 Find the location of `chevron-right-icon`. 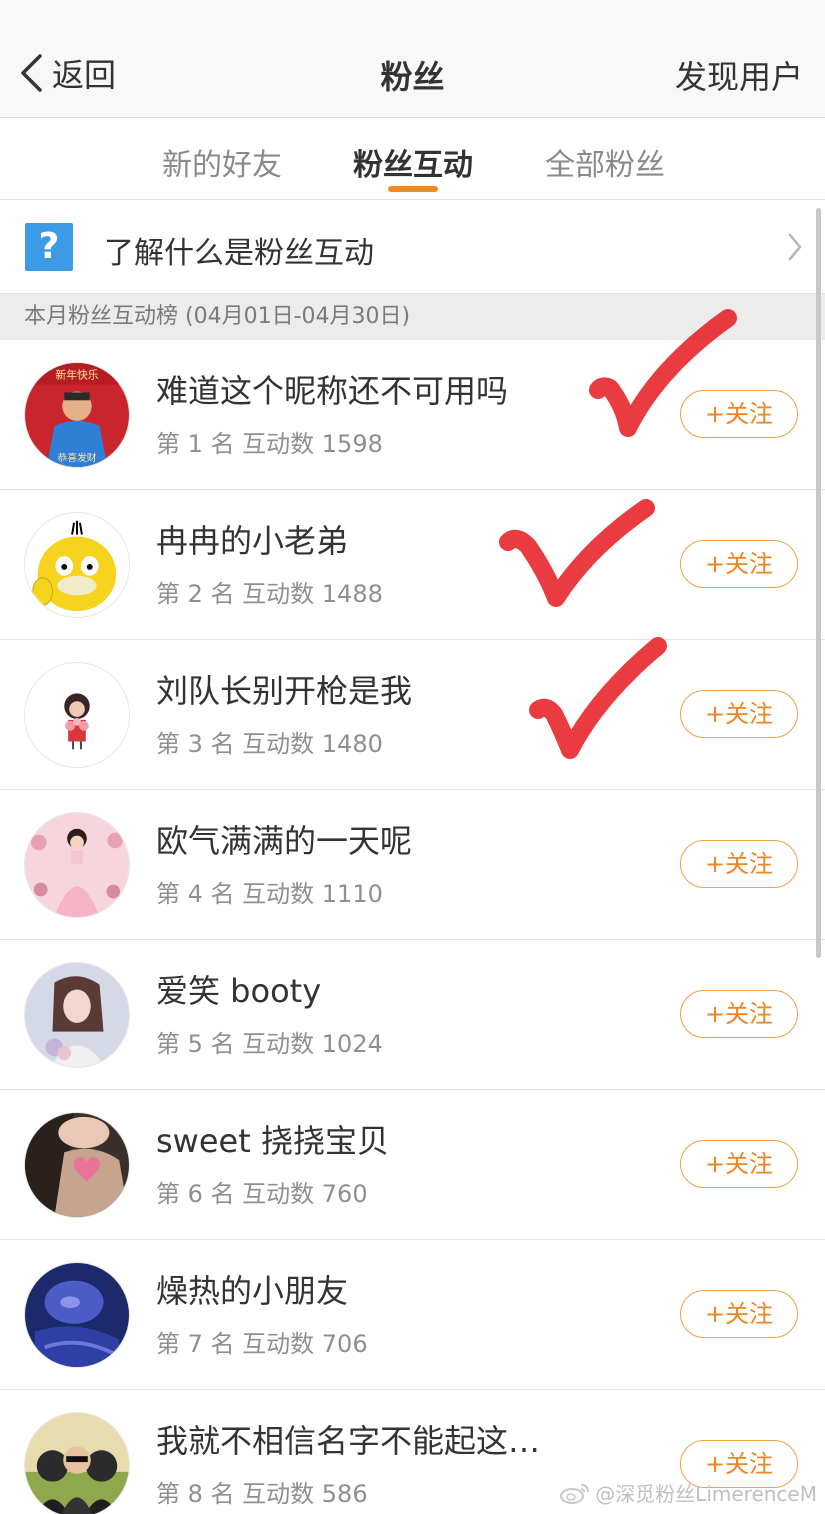

chevron-right-icon is located at coordinates (795, 247).